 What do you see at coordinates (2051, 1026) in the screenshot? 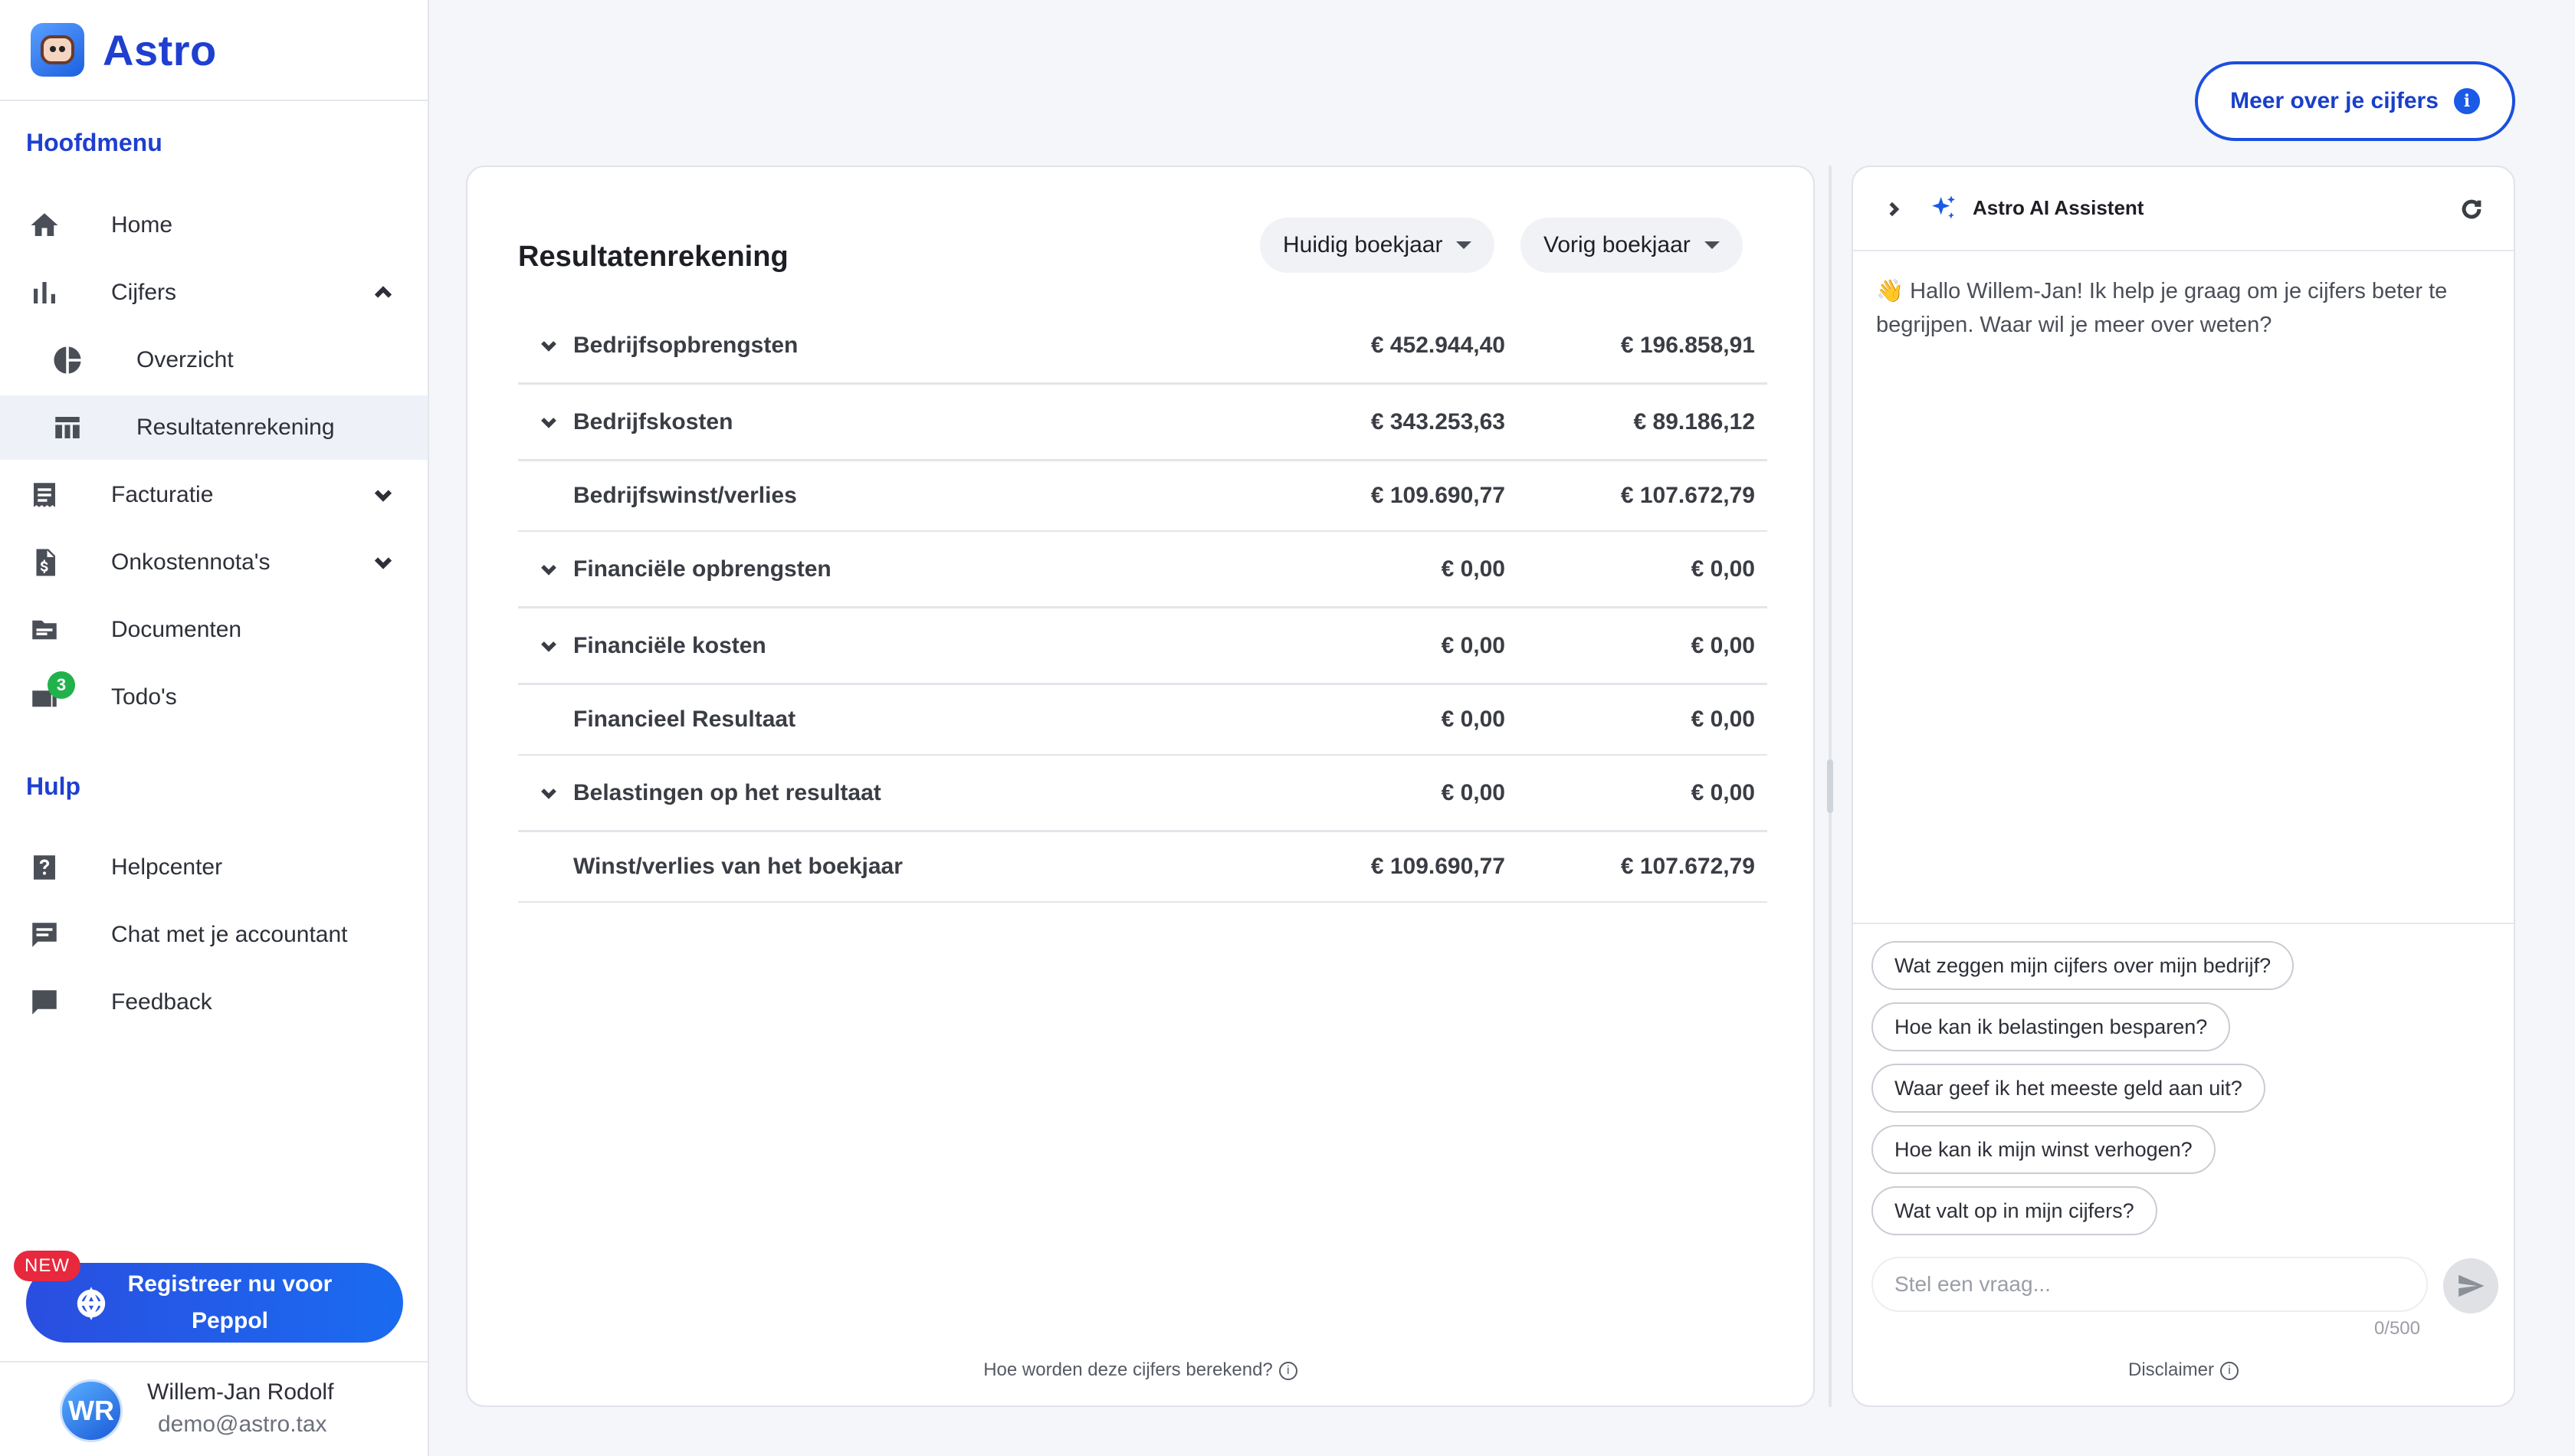
I see `suggestion-chip: Hoe kan ik belastingen besparen?` at bounding box center [2051, 1026].